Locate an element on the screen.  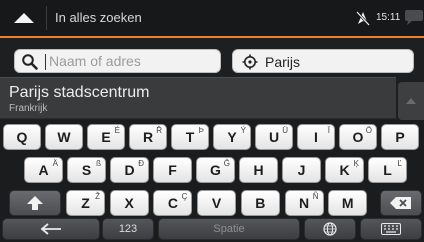
key-h: H is located at coordinates (258, 170).